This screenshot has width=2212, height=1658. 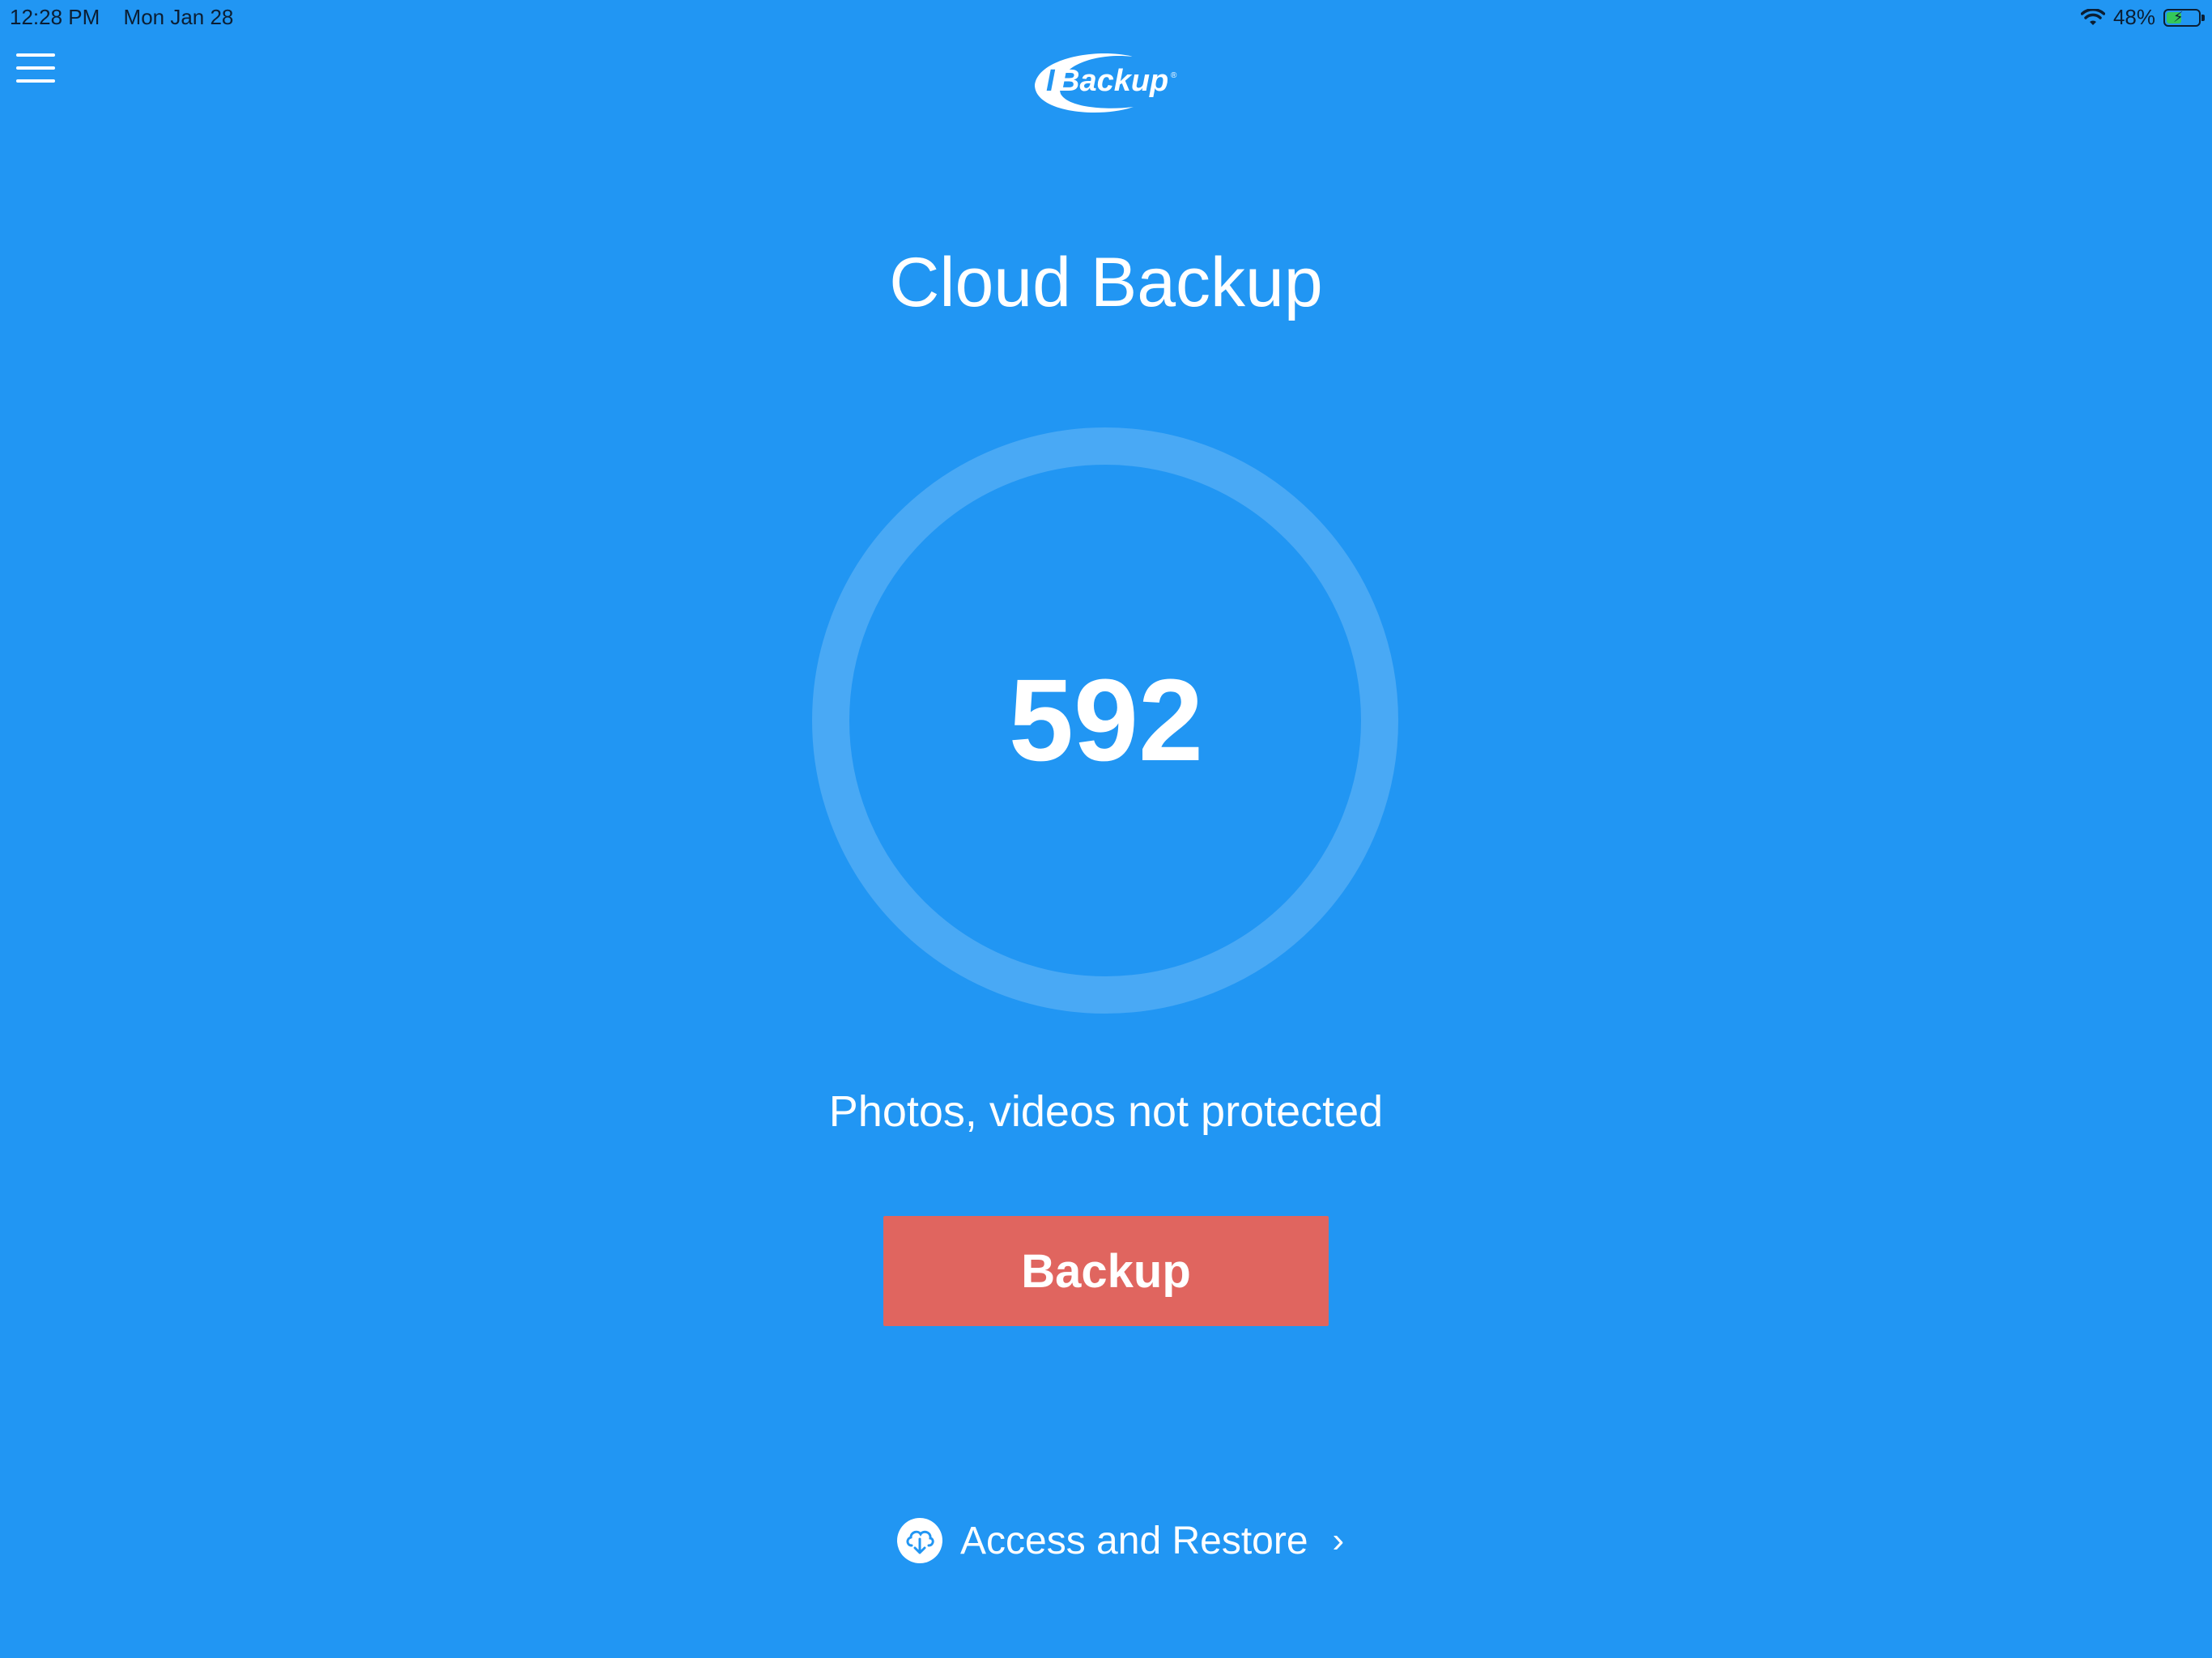 What do you see at coordinates (1051, 81) in the screenshot?
I see `svg-text: I` at bounding box center [1051, 81].